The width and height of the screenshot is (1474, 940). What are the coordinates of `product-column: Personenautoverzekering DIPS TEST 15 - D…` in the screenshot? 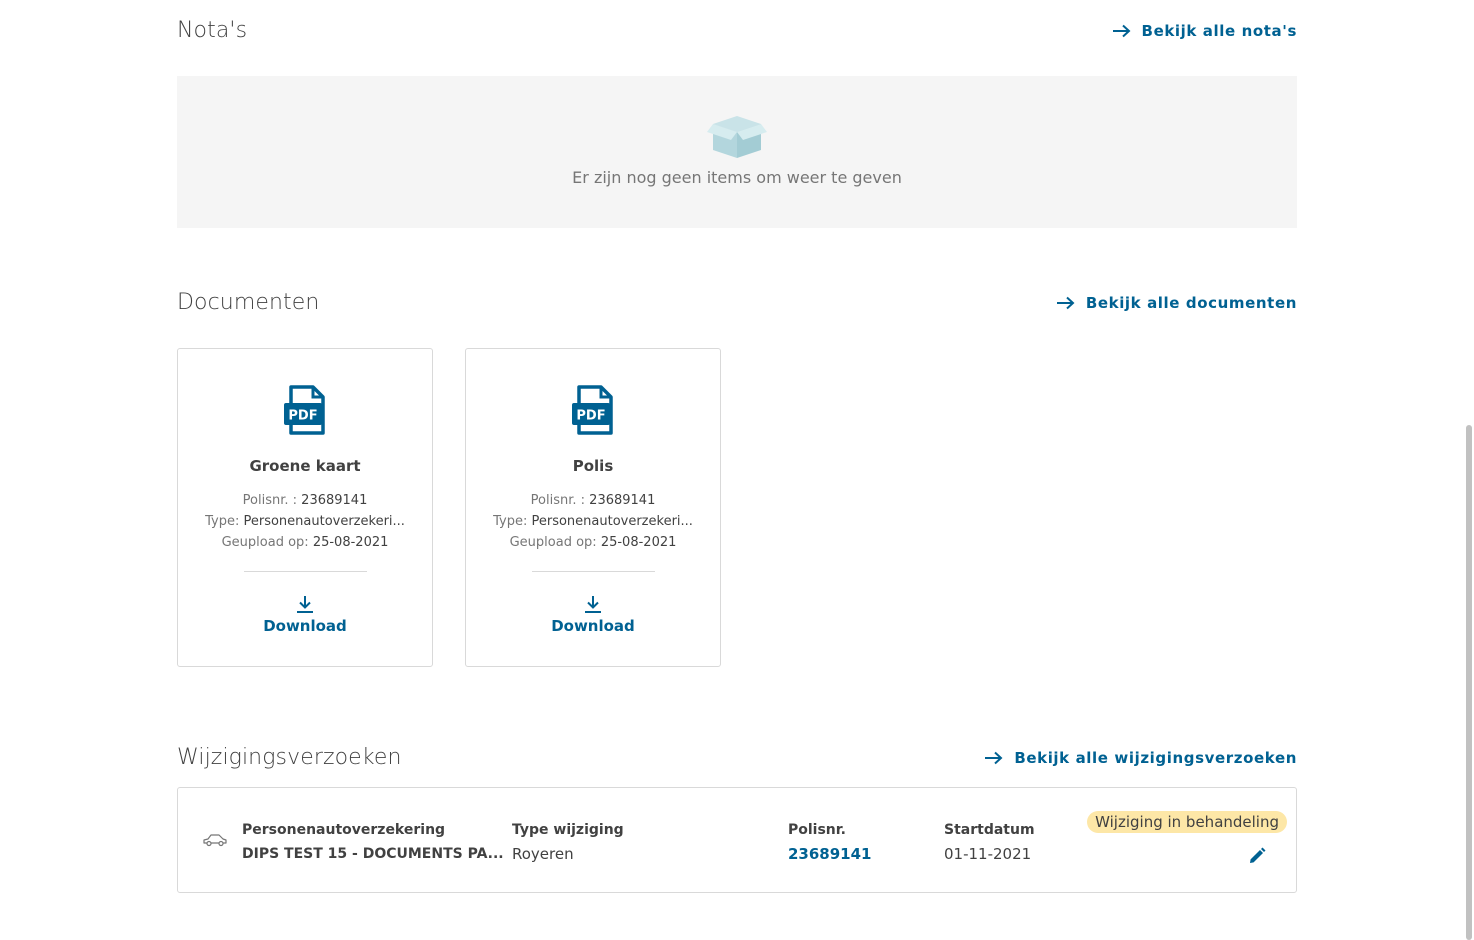 It's located at (373, 842).